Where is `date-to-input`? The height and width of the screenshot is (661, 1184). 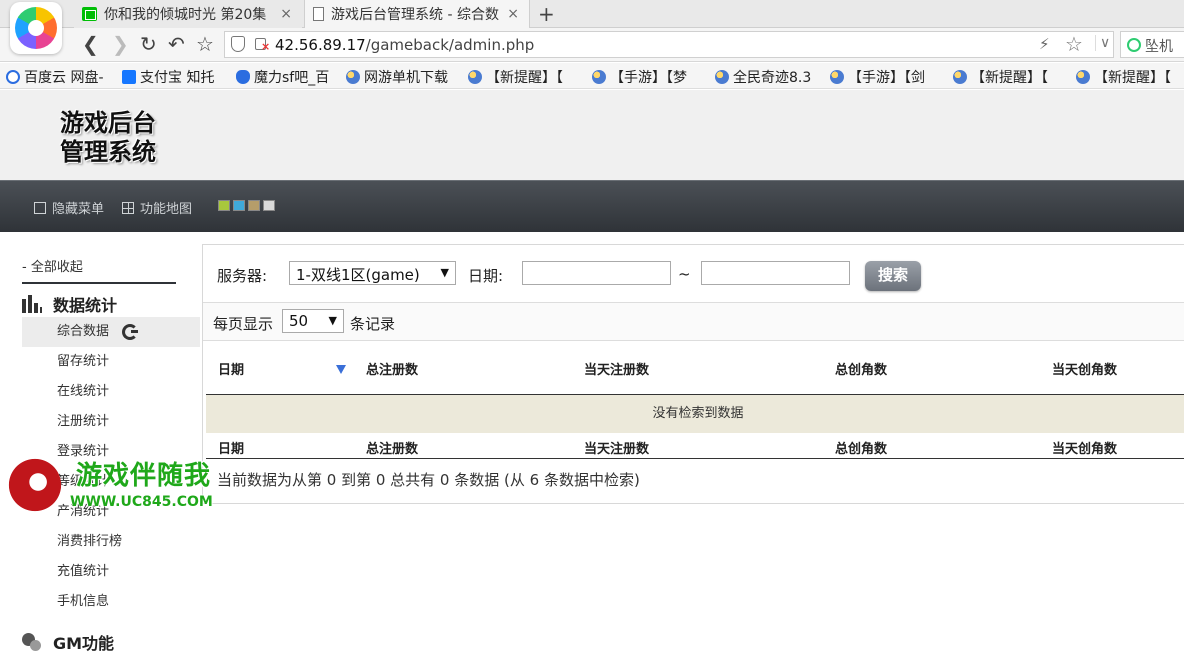 date-to-input is located at coordinates (775, 273).